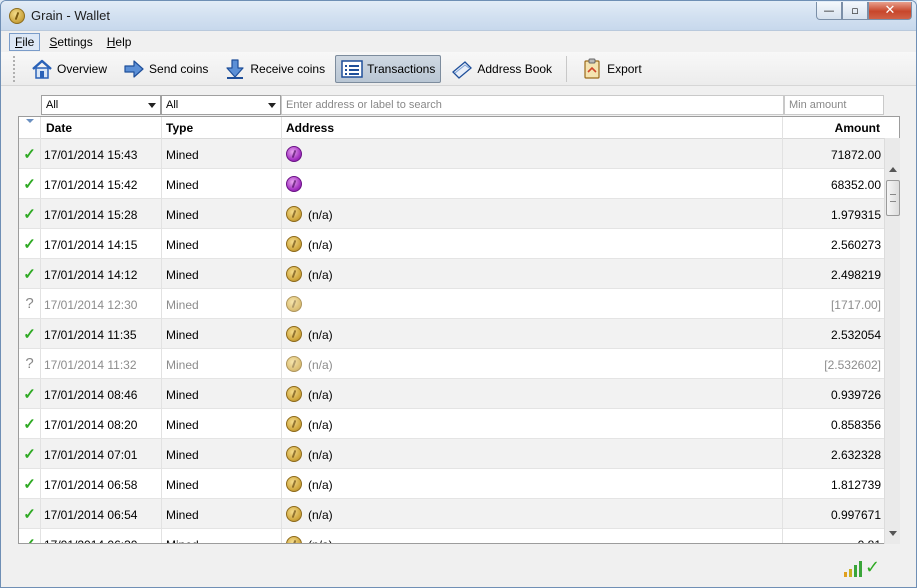 This screenshot has height=588, width=917. I want to click on receive-coins-button: Receive coins, so click(274, 69).